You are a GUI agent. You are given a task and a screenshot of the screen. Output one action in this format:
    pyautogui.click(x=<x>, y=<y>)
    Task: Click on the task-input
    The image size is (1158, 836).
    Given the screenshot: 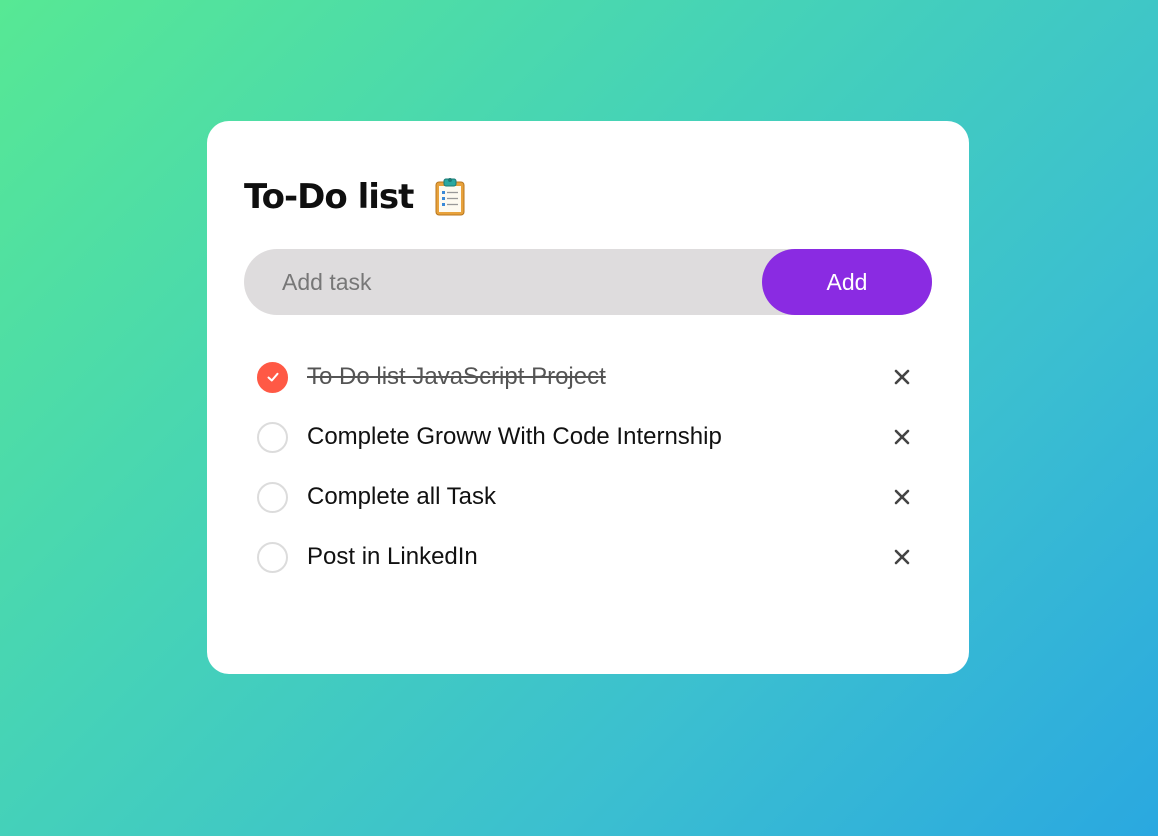 What is the action you would take?
    pyautogui.click(x=503, y=282)
    